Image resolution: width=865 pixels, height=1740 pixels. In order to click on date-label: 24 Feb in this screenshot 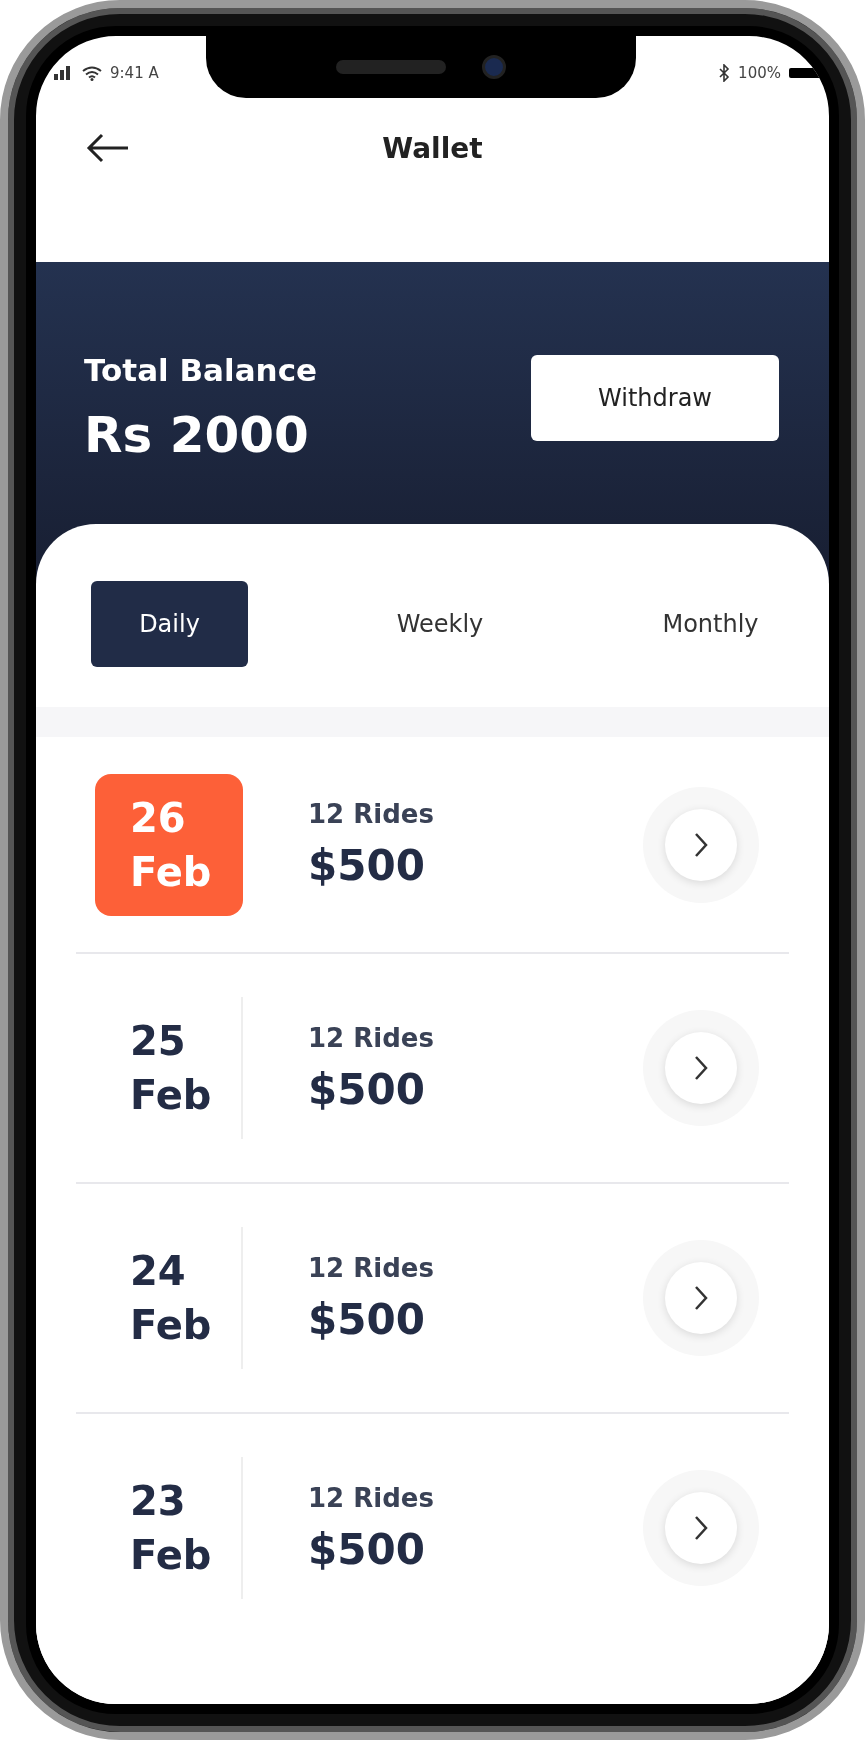, I will do `click(169, 1298)`.